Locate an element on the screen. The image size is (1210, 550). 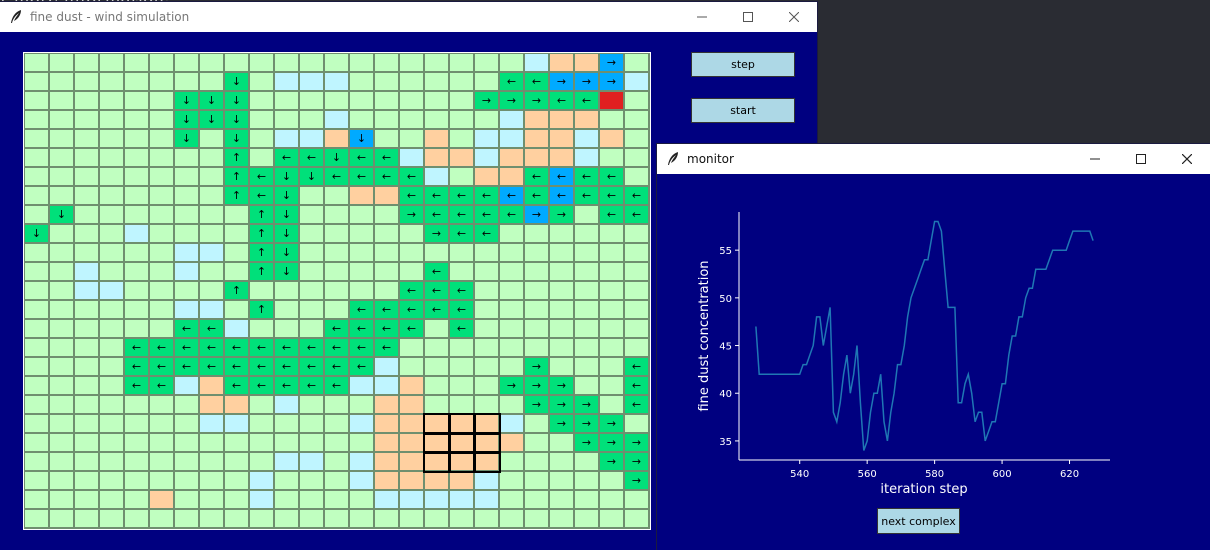
start-button: start is located at coordinates (743, 110).